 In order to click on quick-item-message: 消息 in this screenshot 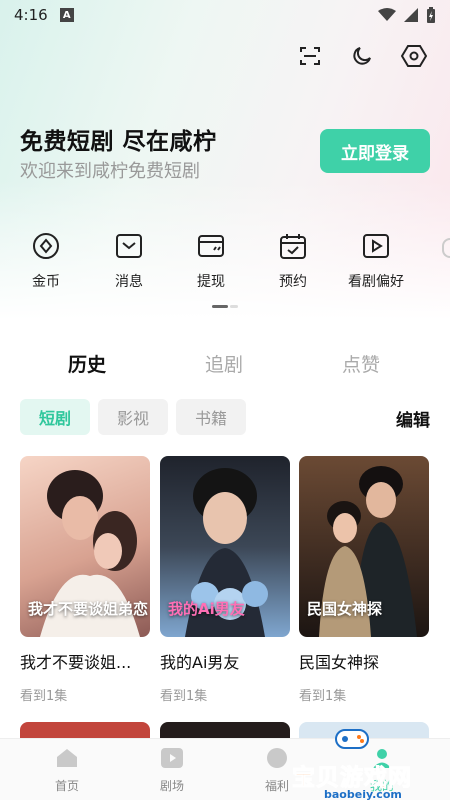, I will do `click(129, 260)`.